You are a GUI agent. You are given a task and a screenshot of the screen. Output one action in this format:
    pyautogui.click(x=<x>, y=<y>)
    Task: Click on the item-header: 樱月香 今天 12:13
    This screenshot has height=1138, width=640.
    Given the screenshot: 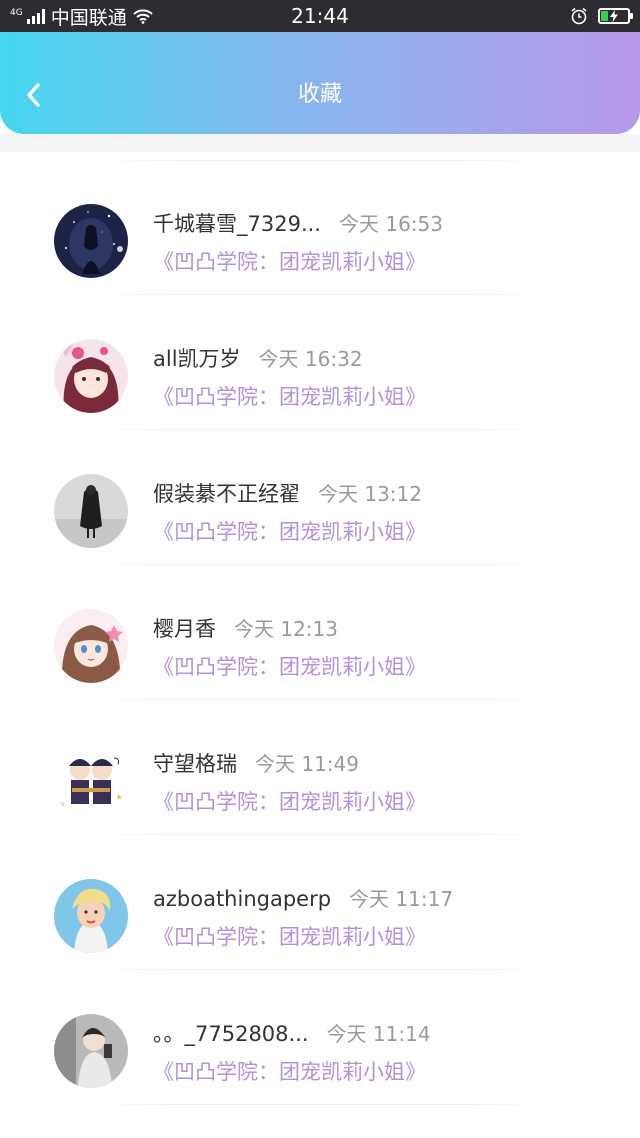 What is the action you would take?
    pyautogui.click(x=245, y=628)
    